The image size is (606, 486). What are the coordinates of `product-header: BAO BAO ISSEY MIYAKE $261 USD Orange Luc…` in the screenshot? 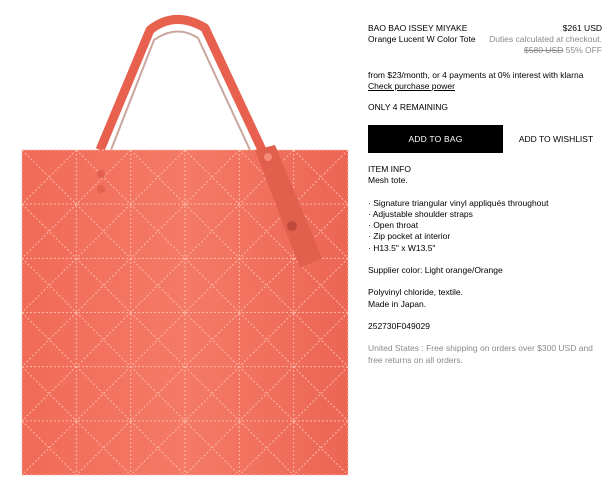 It's located at (485, 39).